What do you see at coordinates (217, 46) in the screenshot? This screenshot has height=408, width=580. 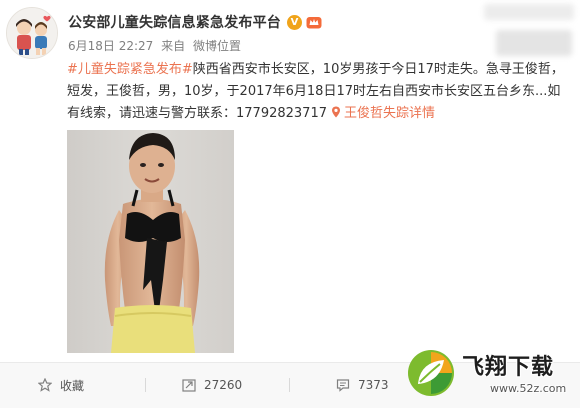 I see `post-source: 微博位置` at bounding box center [217, 46].